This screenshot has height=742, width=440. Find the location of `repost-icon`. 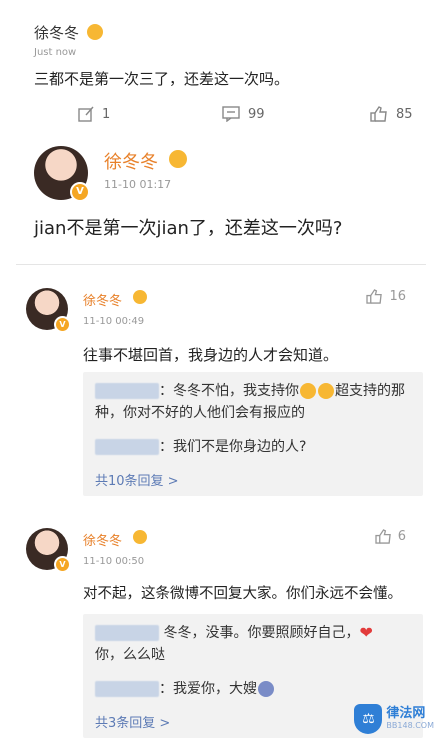

repost-icon is located at coordinates (86, 114).